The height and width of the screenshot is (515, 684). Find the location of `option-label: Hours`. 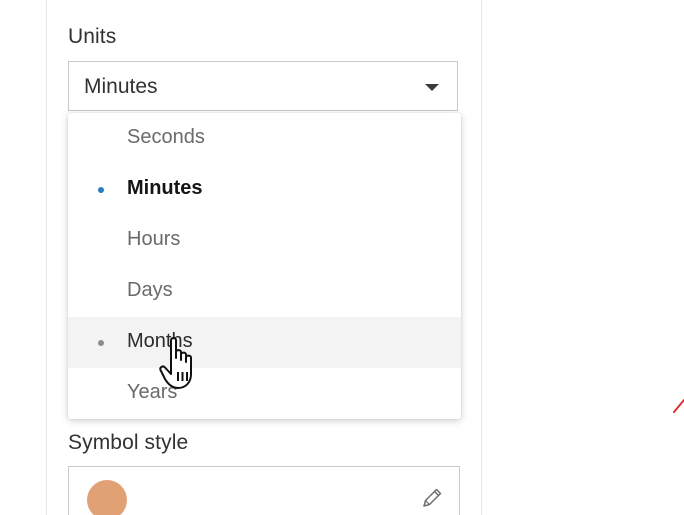

option-label: Hours is located at coordinates (154, 239).